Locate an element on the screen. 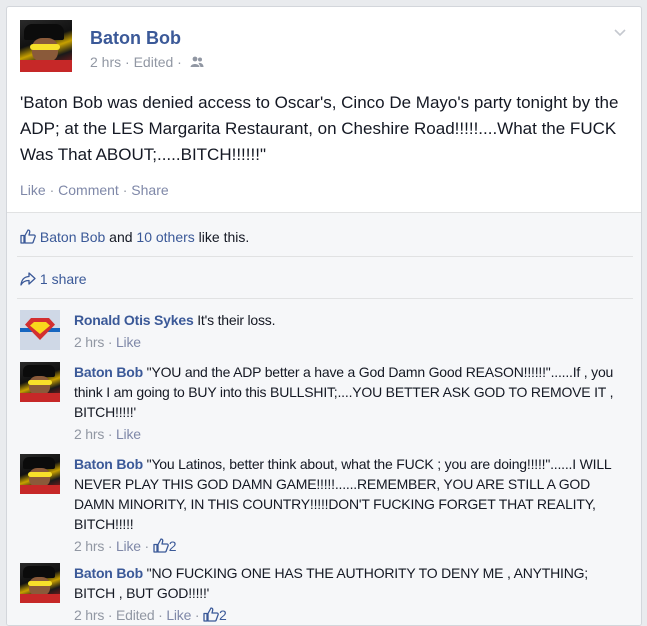  comment-meta: 2 hrs · Like · 2 is located at coordinates (344, 547).